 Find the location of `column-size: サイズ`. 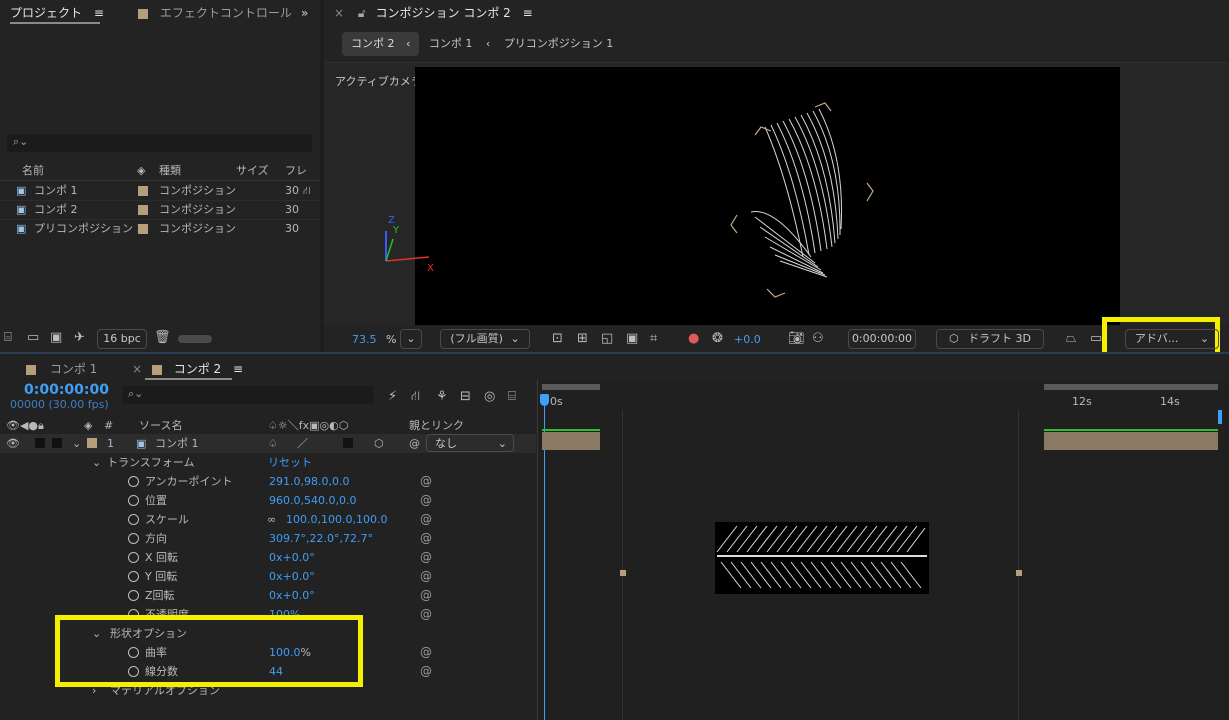

column-size: サイズ is located at coordinates (252, 170).